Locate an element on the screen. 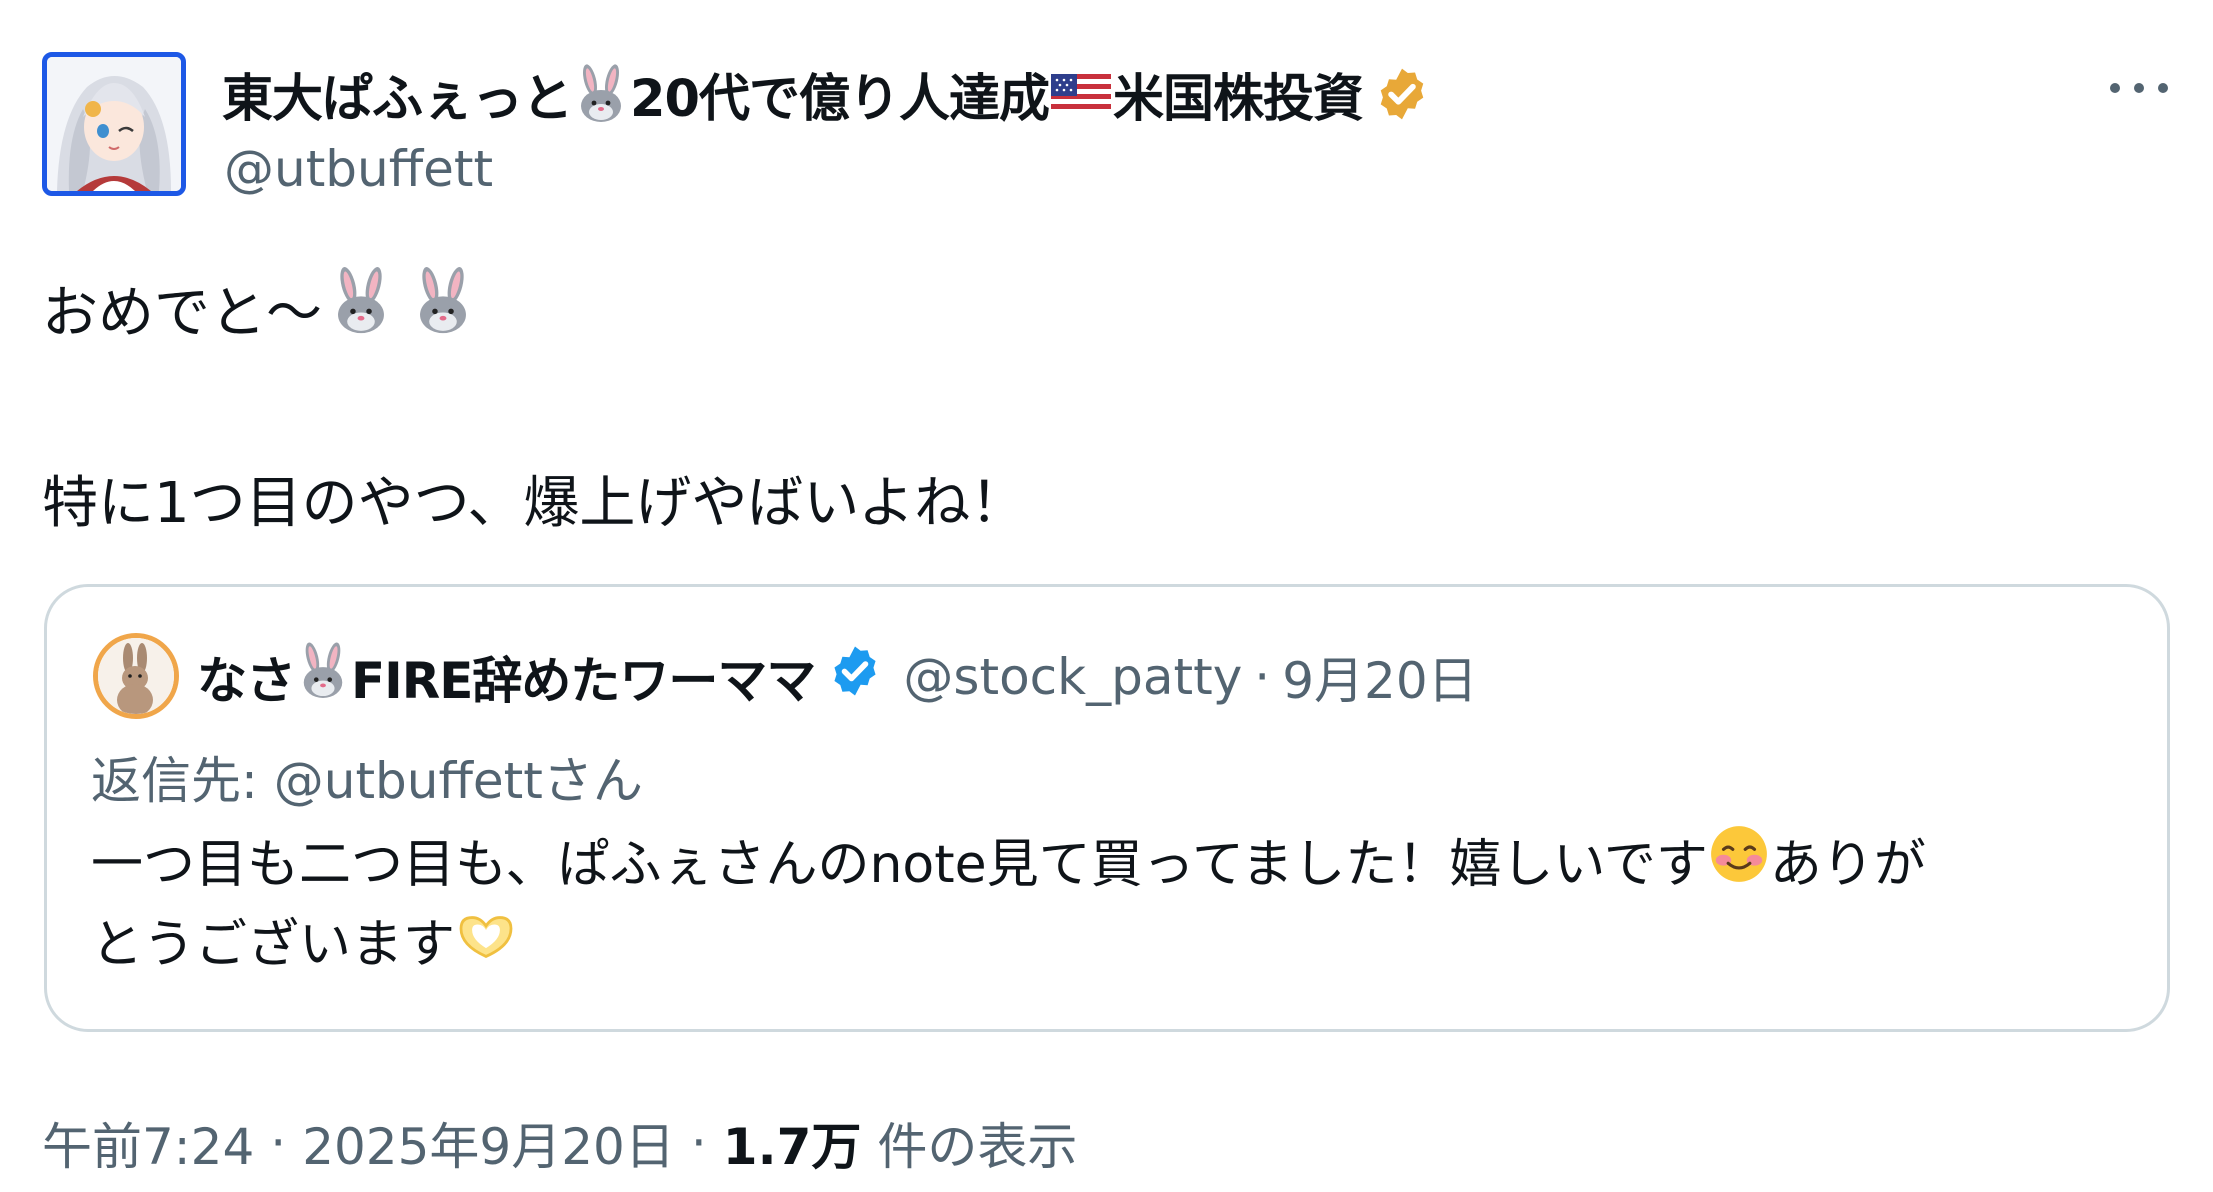 This screenshot has width=2213, height=1192. reply-suffix: さん is located at coordinates (592, 781).